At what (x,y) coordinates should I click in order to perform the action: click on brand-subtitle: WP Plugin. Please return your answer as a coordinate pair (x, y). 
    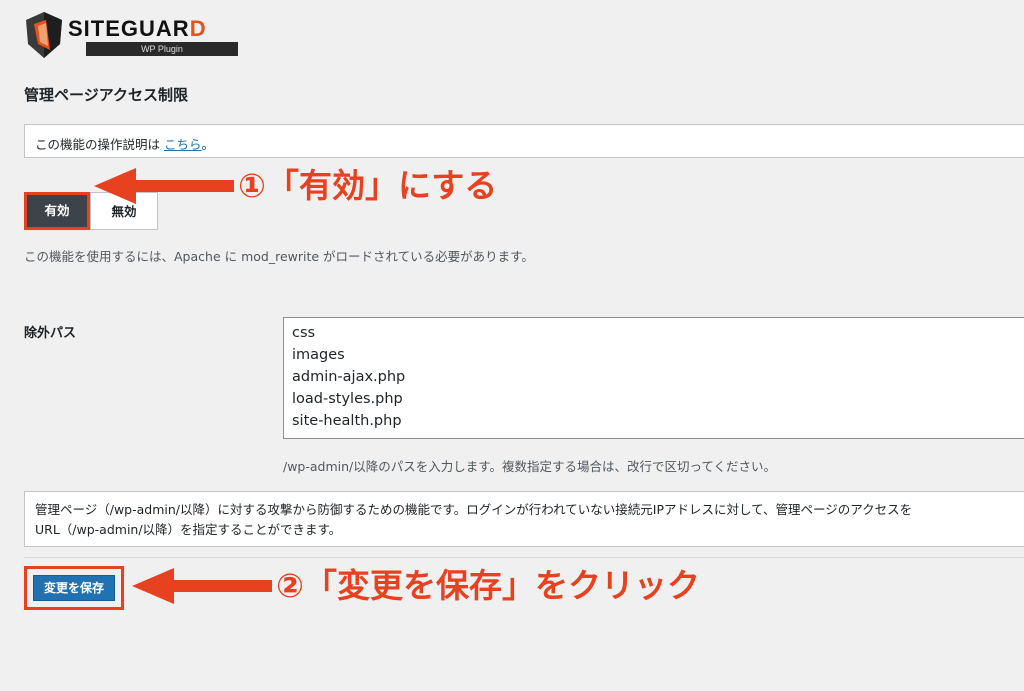
    Looking at the image, I should click on (162, 49).